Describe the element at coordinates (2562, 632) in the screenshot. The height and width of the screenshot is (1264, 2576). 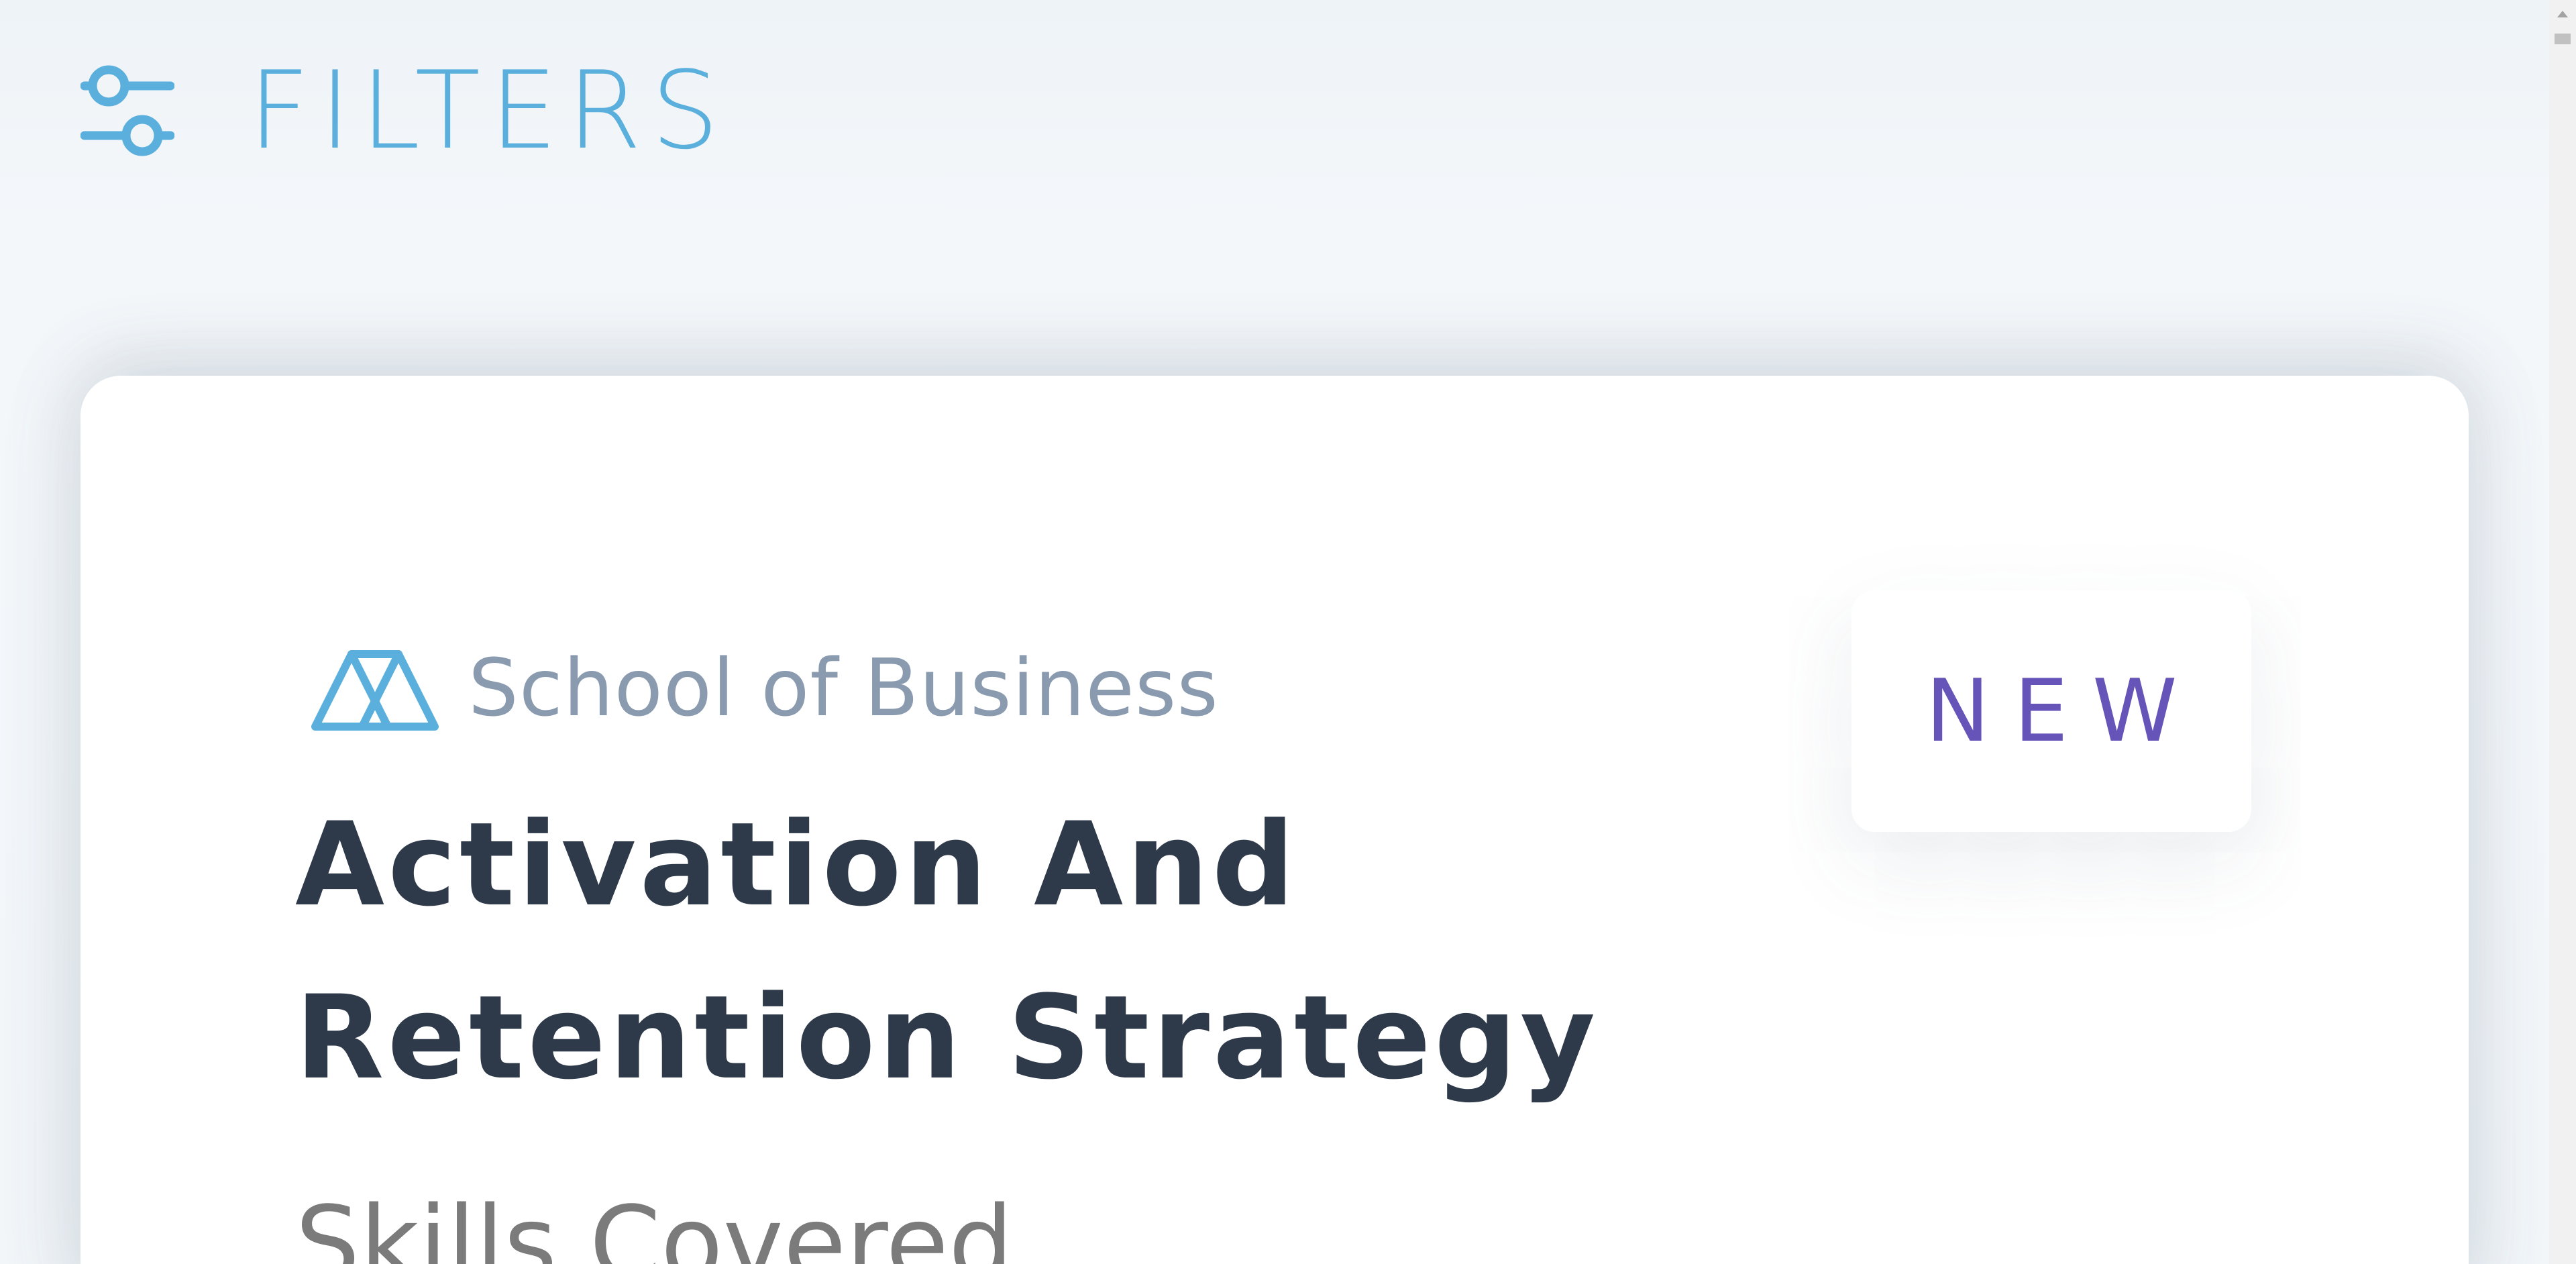
I see `vertical-scrollbar` at that location.